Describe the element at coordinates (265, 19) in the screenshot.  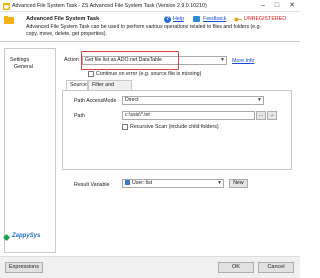
I see `unregistered-link: UNREGISTERED` at that location.